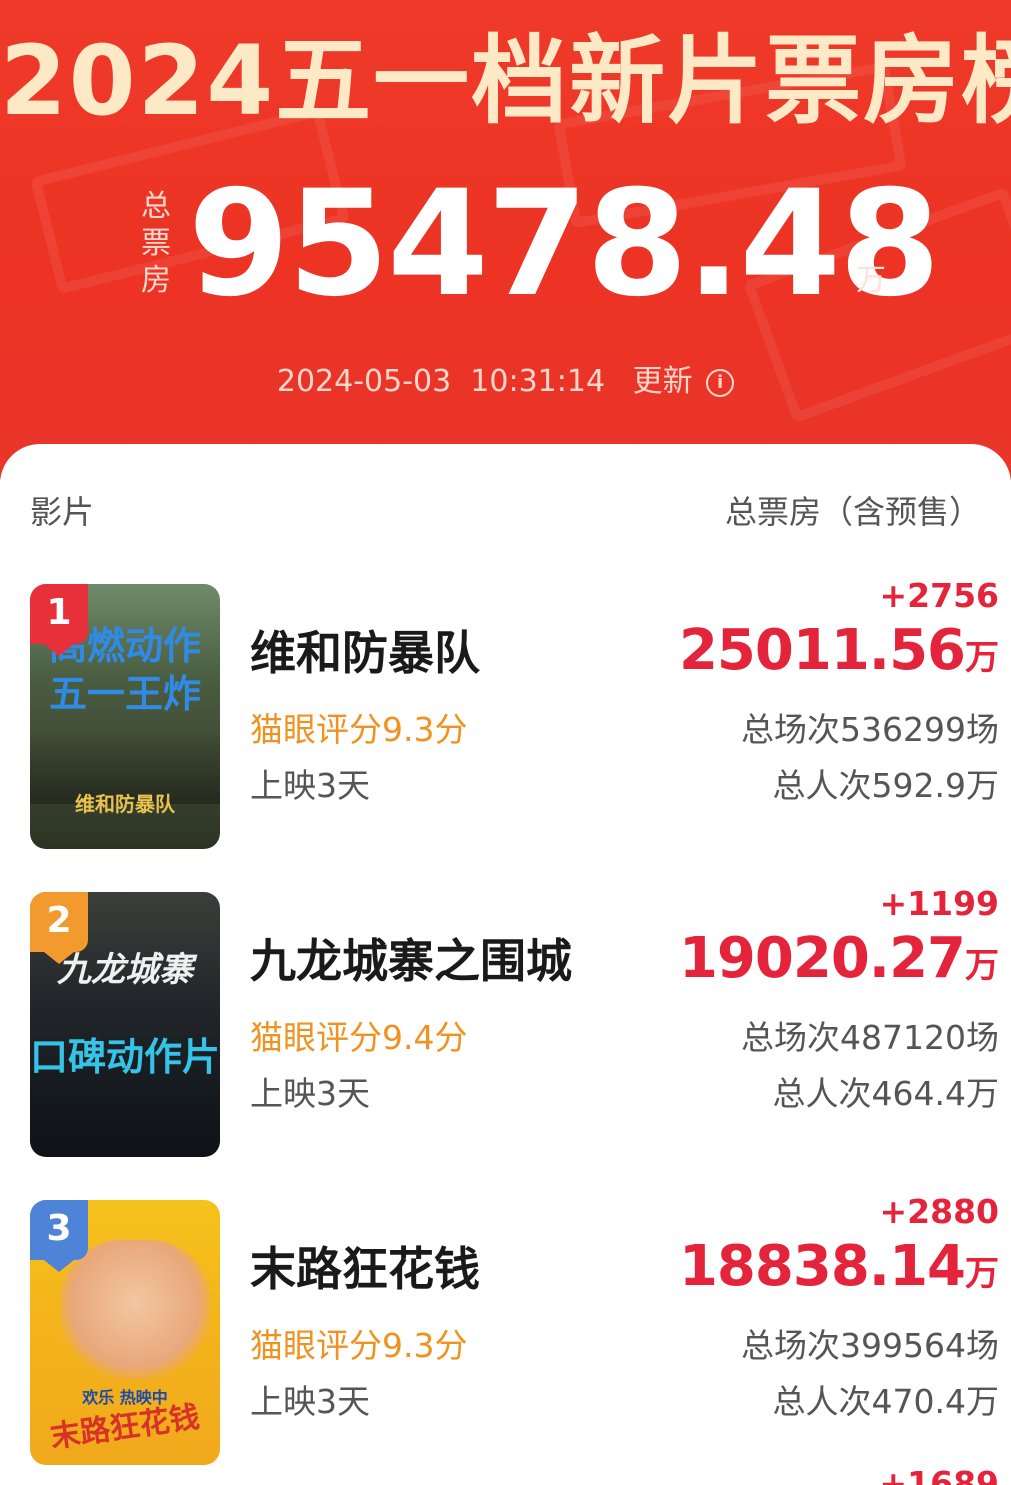  What do you see at coordinates (939, 1211) in the screenshot?
I see `gross-increase: +2880` at bounding box center [939, 1211].